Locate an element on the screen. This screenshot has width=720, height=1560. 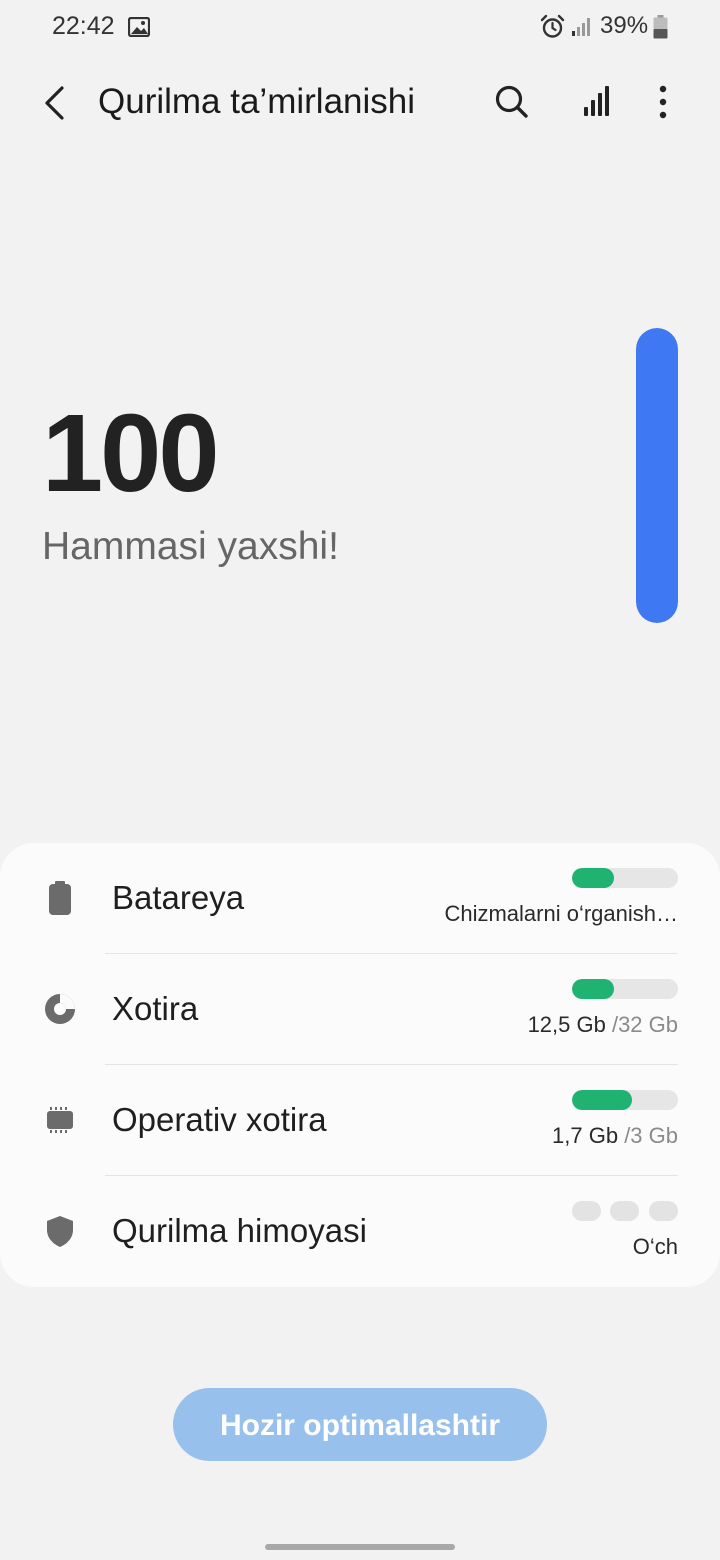
row-label: Qurilma himoyasi is located at coordinates (239, 1230).